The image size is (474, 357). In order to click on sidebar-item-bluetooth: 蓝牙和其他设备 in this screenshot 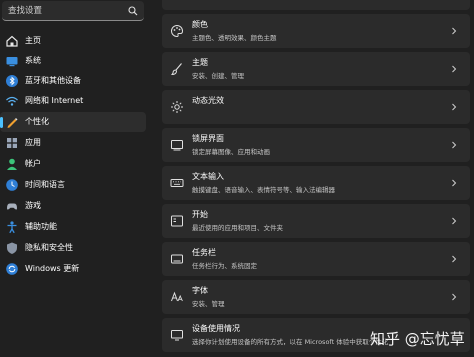, I will do `click(73, 81)`.